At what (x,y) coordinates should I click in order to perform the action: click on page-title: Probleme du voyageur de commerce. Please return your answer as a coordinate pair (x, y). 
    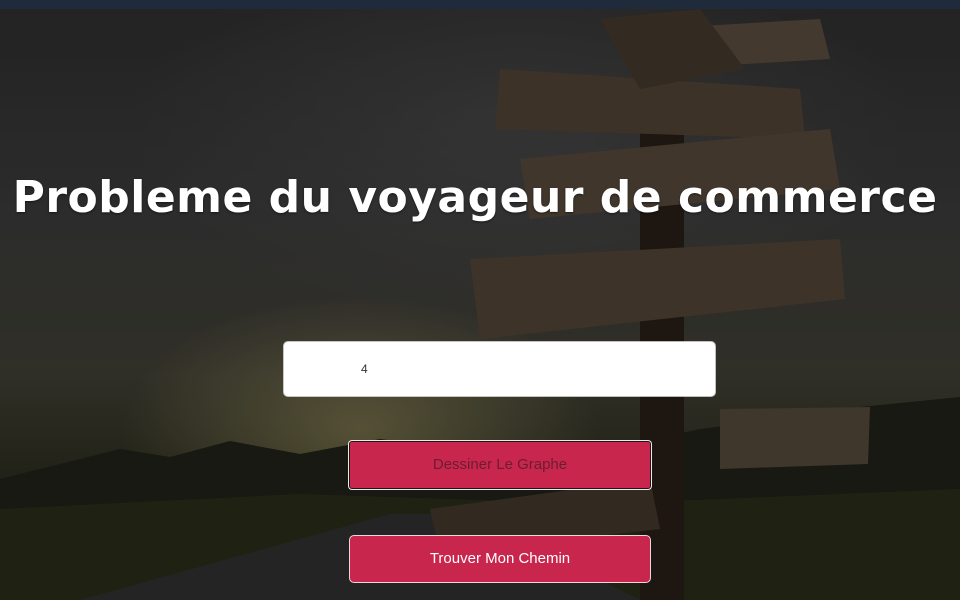
    Looking at the image, I should click on (475, 197).